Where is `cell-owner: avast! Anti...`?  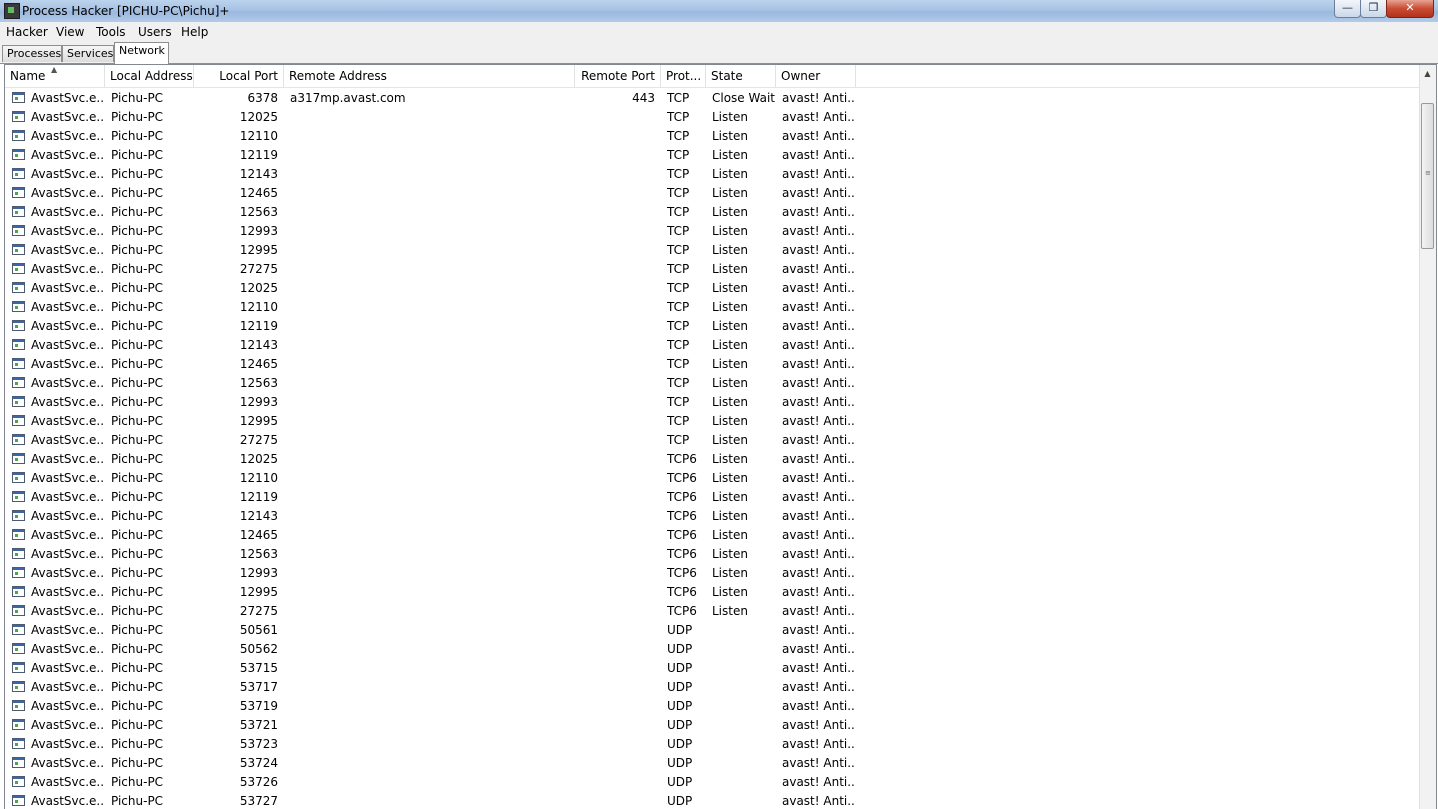 cell-owner: avast! Anti... is located at coordinates (818, 231).